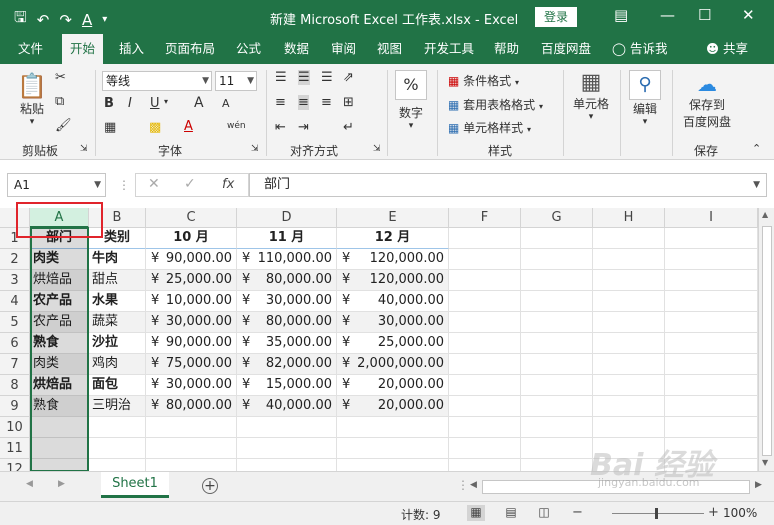 The height and width of the screenshot is (525, 774). What do you see at coordinates (154, 184) in the screenshot?
I see `cancel-icon: ✕` at bounding box center [154, 184].